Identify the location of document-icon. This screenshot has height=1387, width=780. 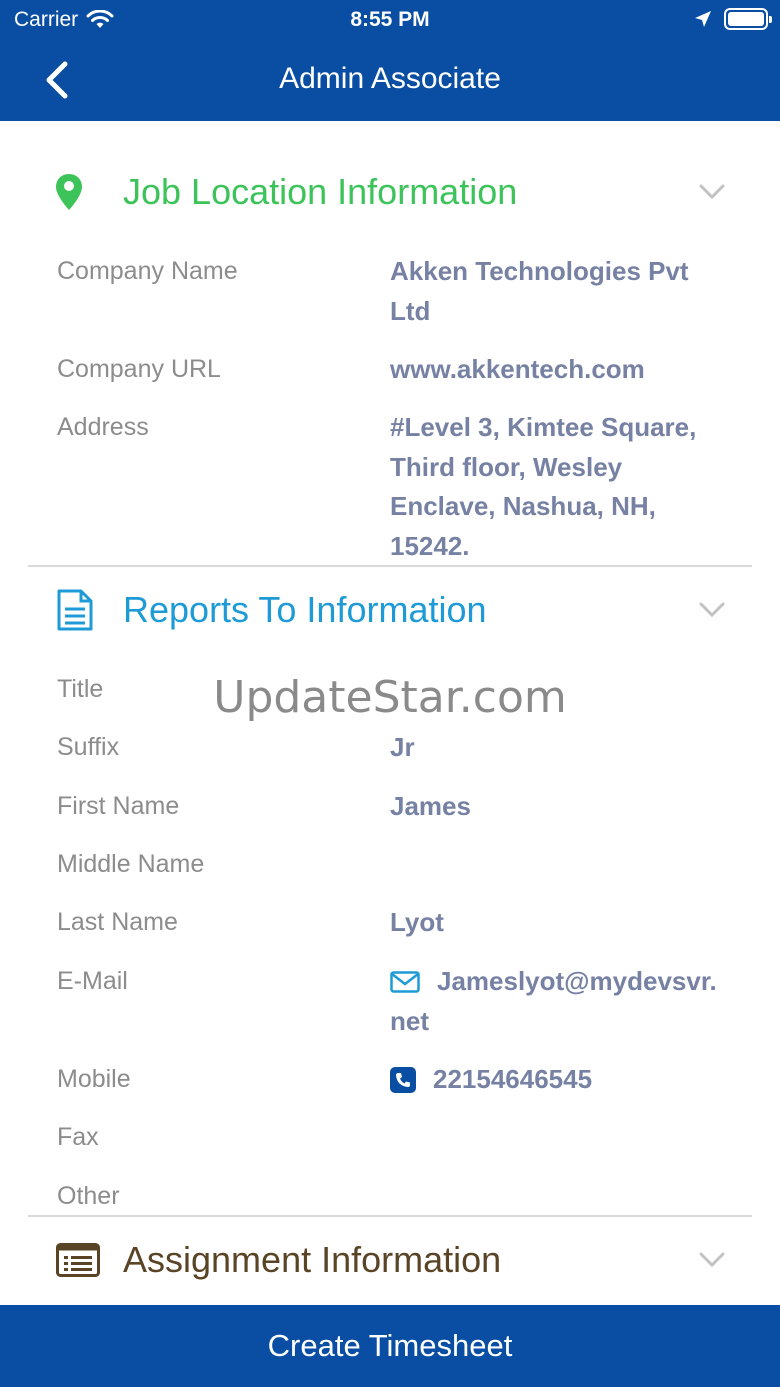
(75, 610).